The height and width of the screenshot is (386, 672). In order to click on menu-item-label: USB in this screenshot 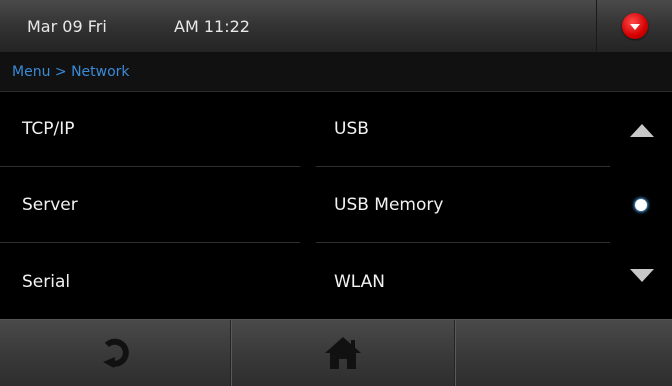, I will do `click(351, 129)`.